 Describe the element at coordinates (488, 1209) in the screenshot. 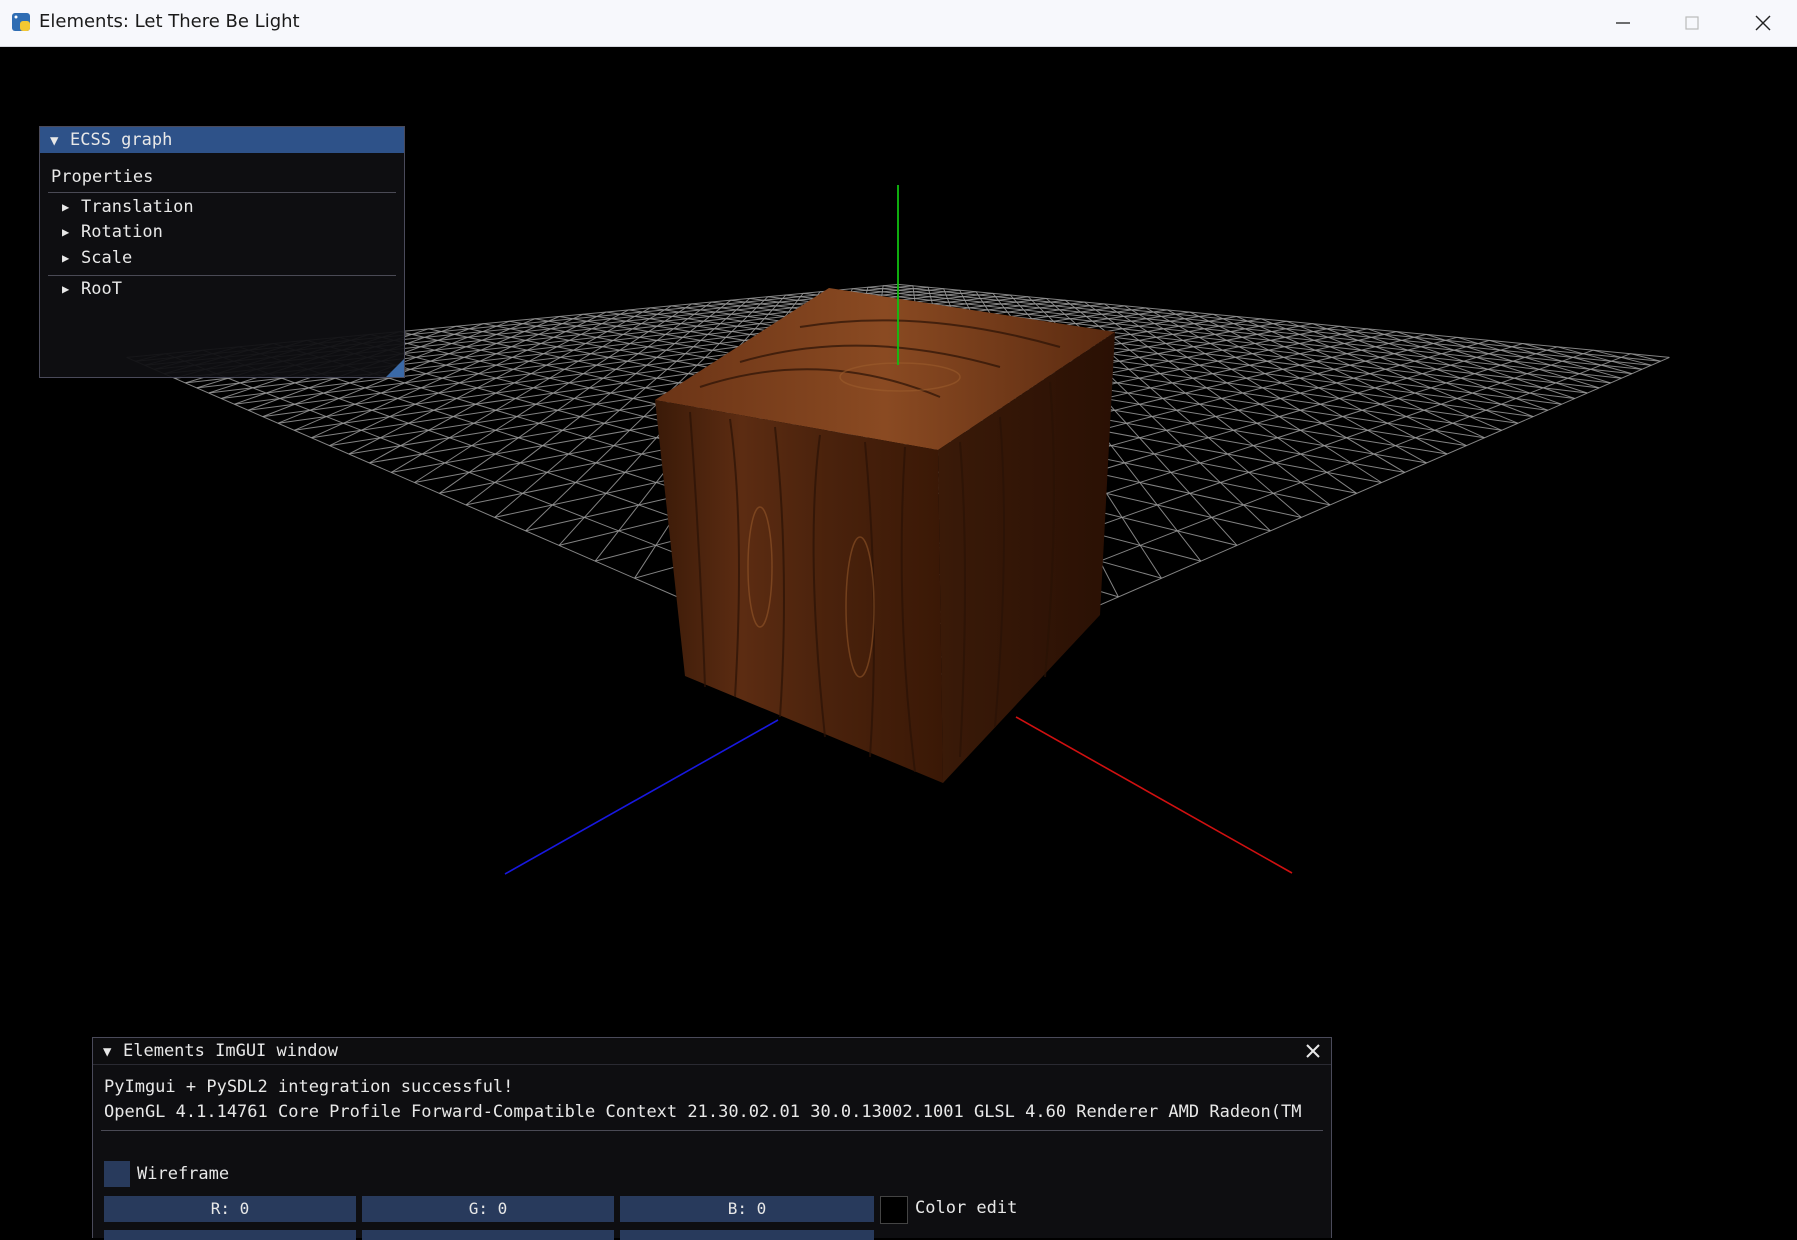

I see `g-slider: G: 0` at that location.